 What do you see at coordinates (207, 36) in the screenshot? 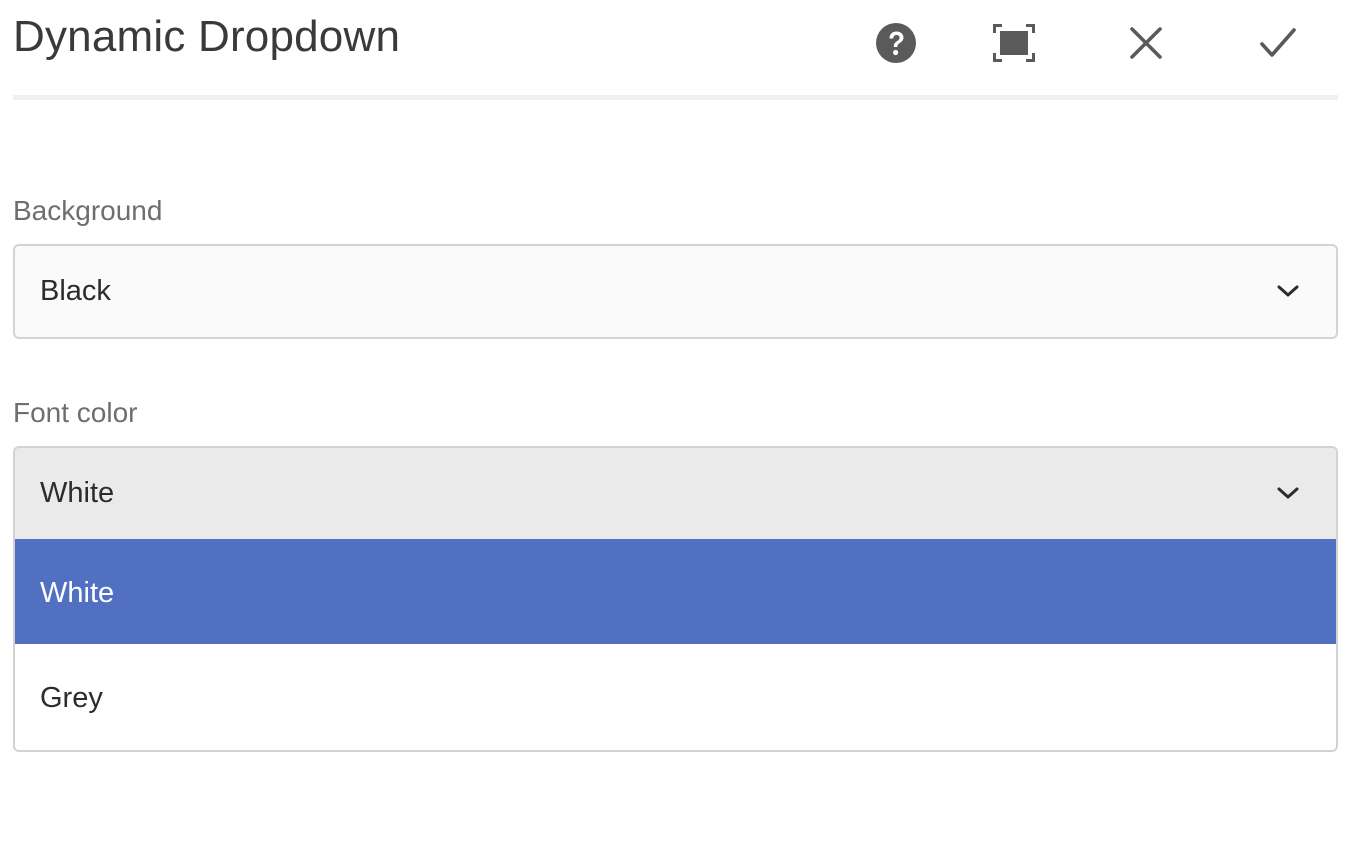
I see `dialog-title: Dynamic Dropdown` at bounding box center [207, 36].